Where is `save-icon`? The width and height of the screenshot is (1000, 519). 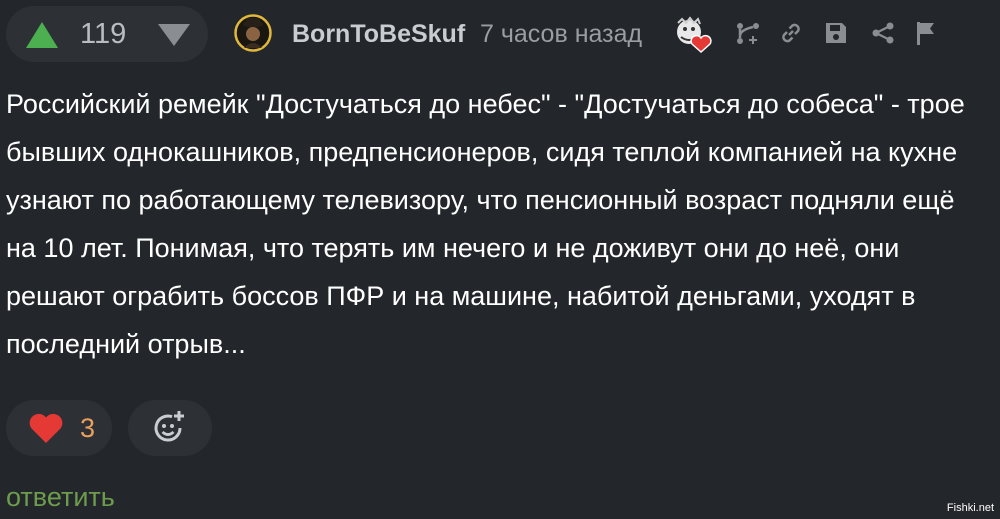 save-icon is located at coordinates (836, 33).